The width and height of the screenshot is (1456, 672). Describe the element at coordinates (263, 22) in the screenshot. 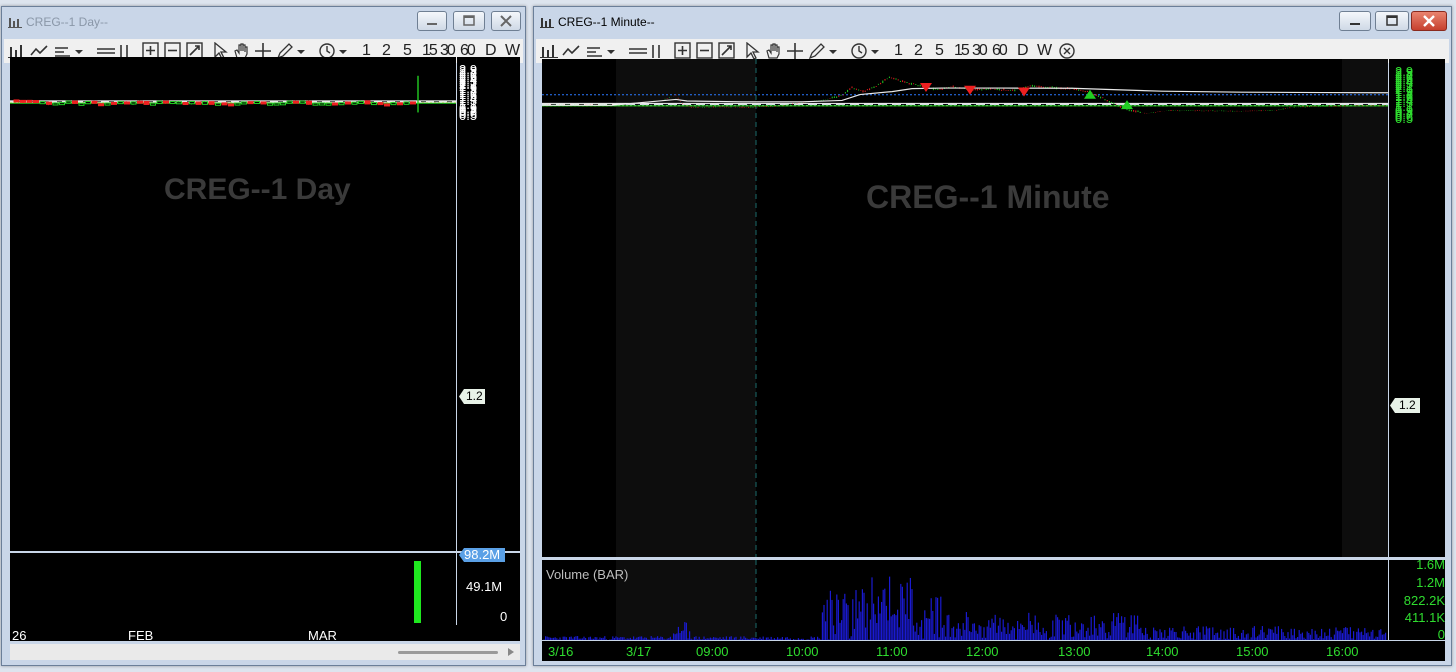

I see `title-bar: CREG--1 Day--` at that location.